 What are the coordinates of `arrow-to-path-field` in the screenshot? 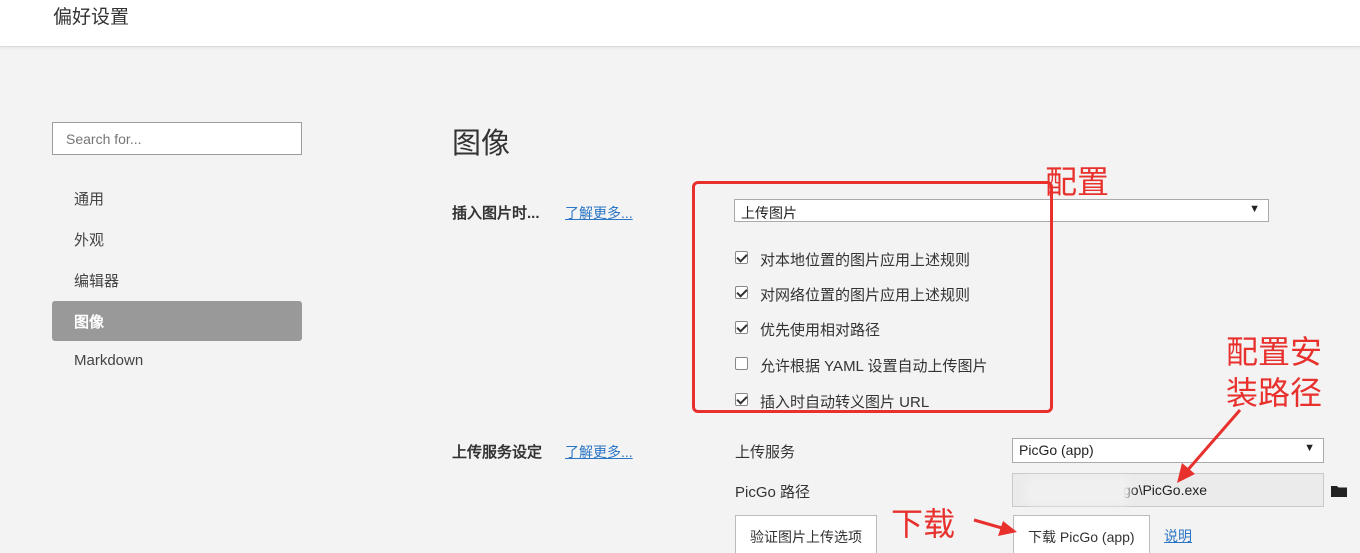 It's located at (1209, 446).